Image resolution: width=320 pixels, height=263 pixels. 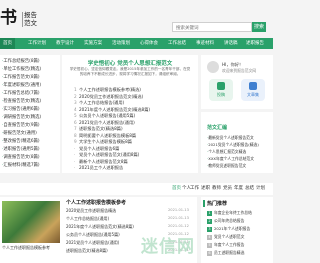 I want to click on list-item: · 2021员工个人述职报告, so click(x=98, y=168).